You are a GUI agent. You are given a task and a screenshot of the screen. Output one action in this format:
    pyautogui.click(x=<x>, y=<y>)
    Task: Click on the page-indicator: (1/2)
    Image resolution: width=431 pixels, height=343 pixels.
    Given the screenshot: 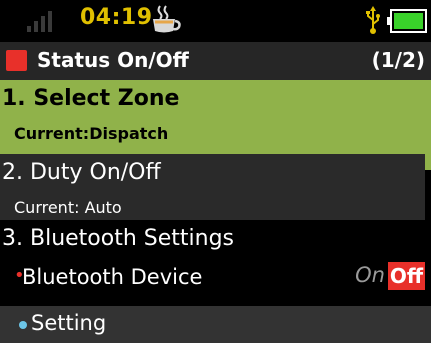 What is the action you would take?
    pyautogui.click(x=398, y=60)
    